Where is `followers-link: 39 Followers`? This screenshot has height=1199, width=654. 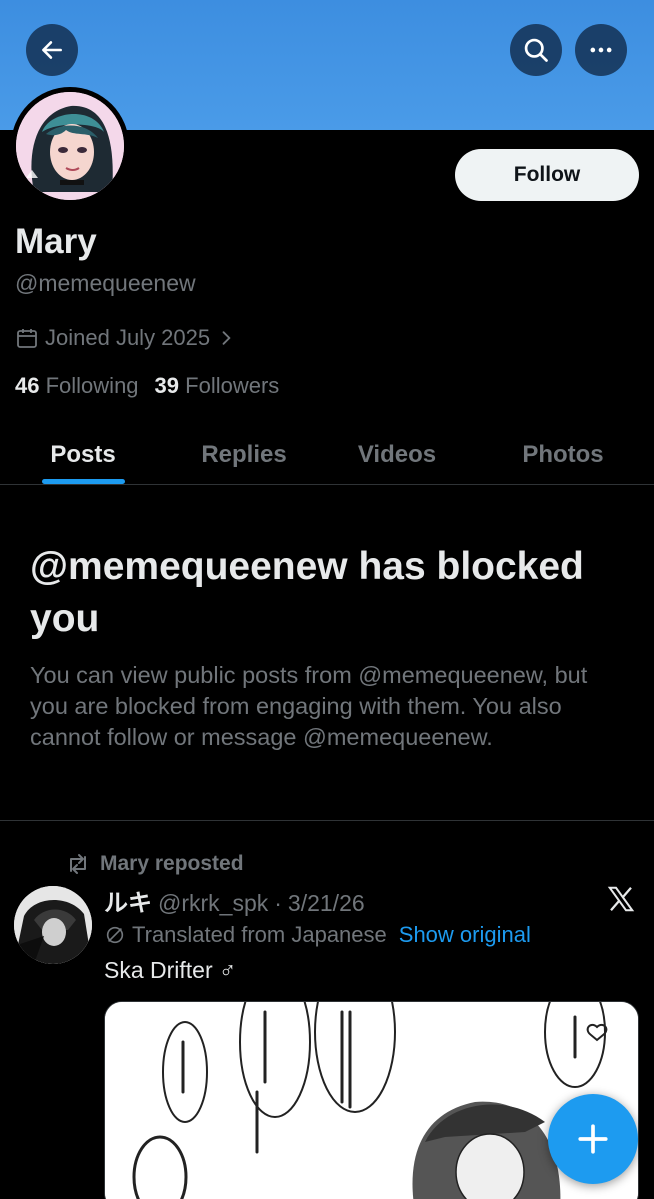
followers-link: 39 Followers is located at coordinates (217, 386).